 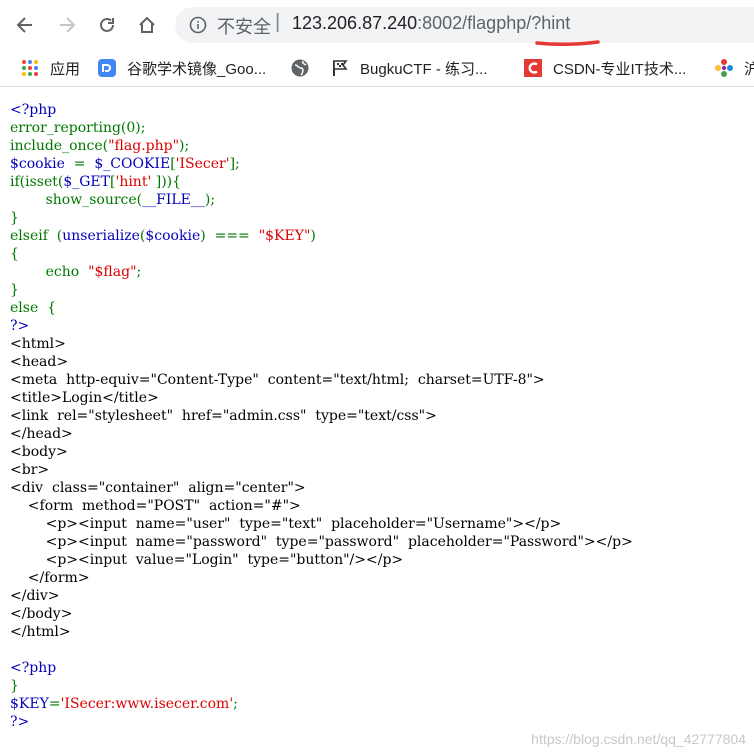 What do you see at coordinates (41, 434) in the screenshot?
I see `code-token: </head>` at bounding box center [41, 434].